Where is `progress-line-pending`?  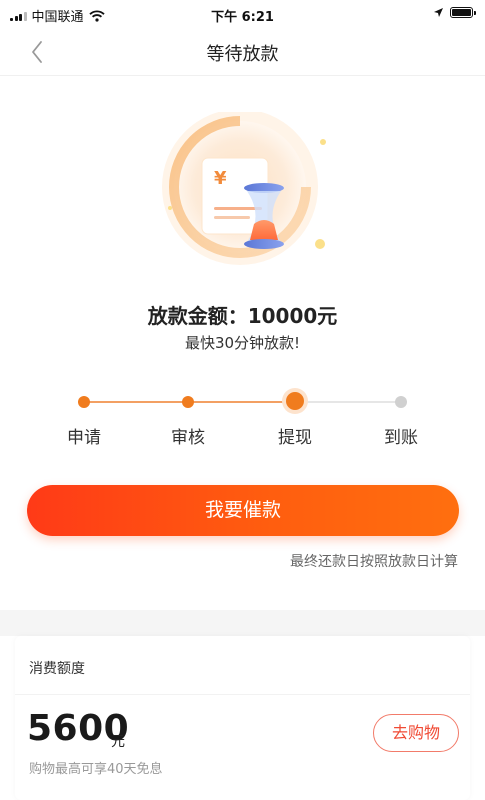
progress-line-pending is located at coordinates (348, 402).